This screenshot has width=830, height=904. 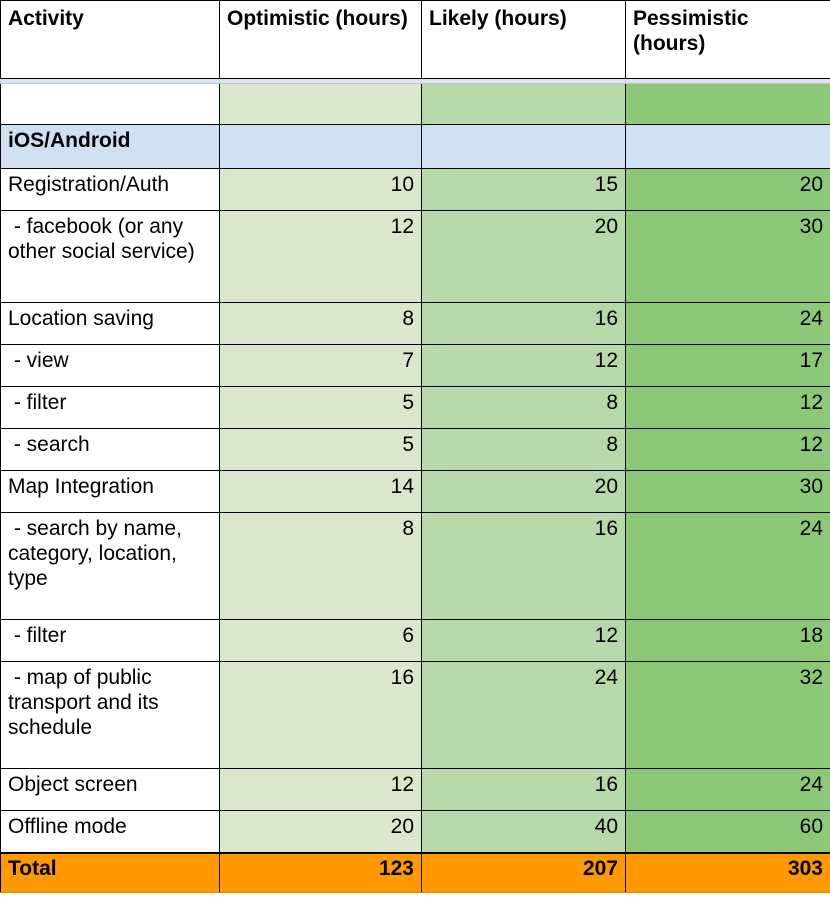 I want to click on column-header-likely: Likely (hours), so click(x=523, y=39).